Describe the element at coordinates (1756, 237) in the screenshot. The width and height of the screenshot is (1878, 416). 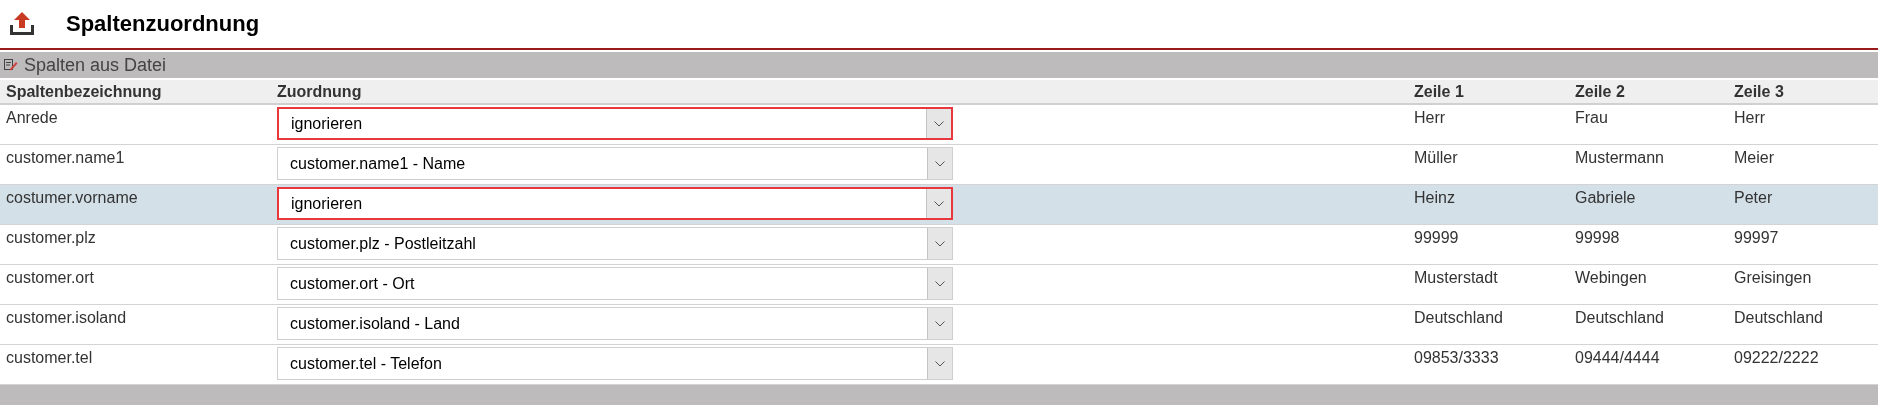
I see `table-cell: 99997` at that location.